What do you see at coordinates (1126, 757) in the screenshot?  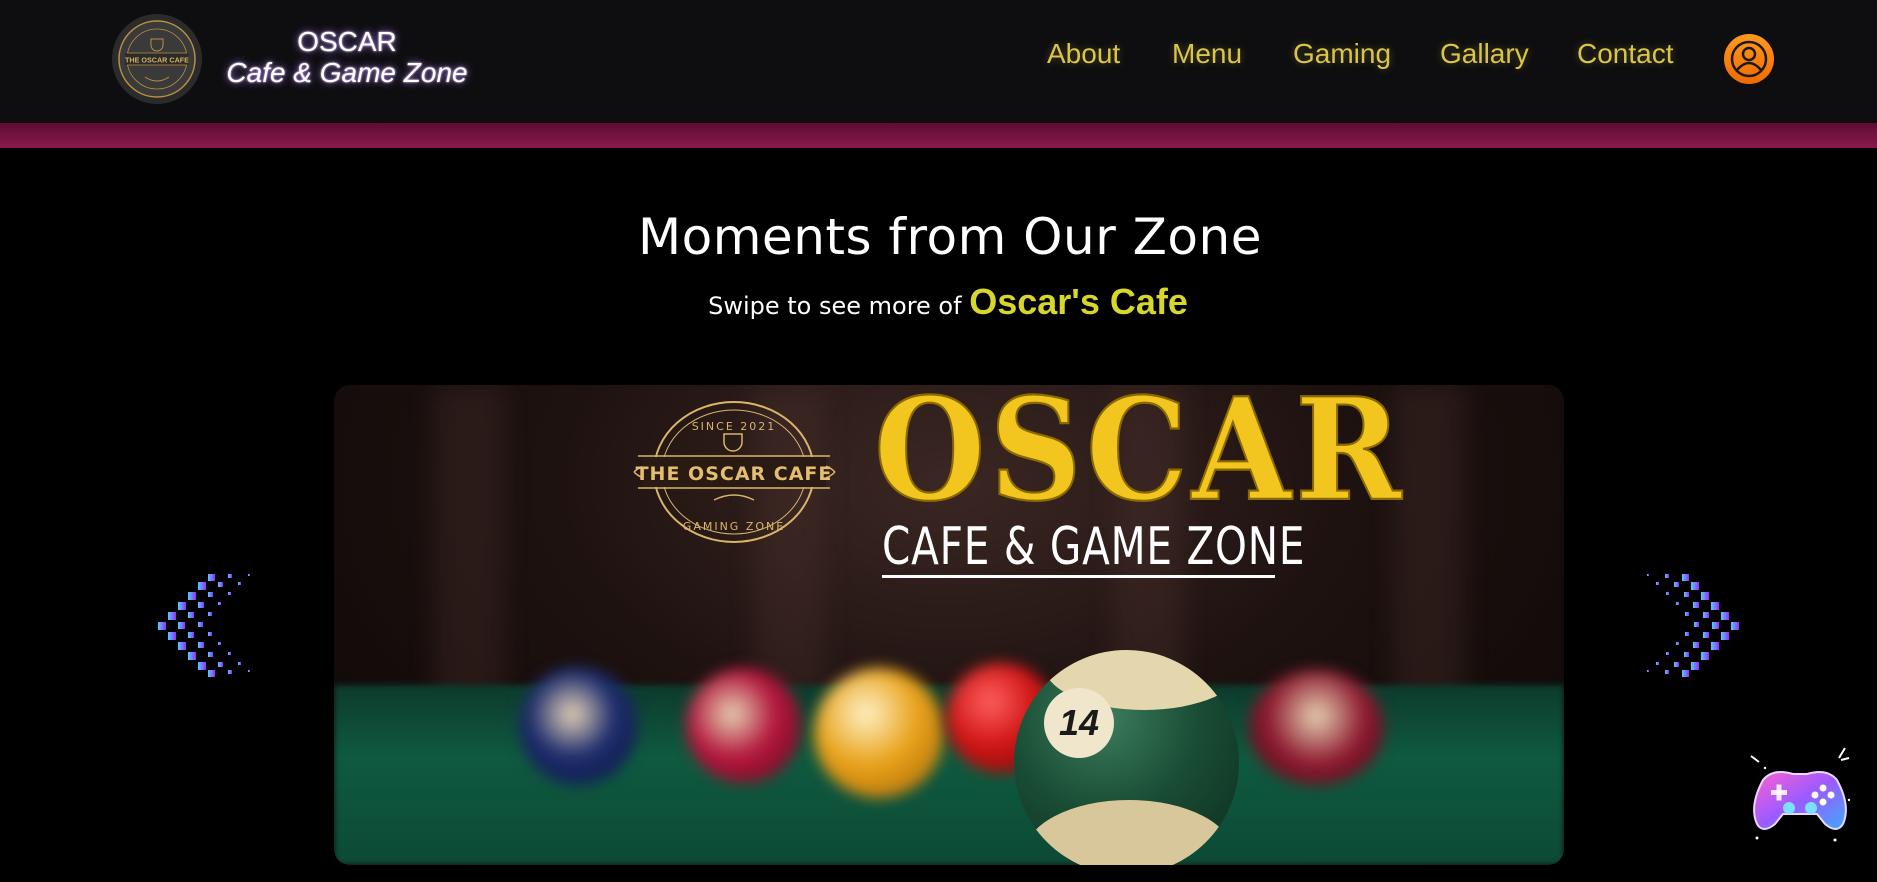 I see `pool-ball-14: 14` at bounding box center [1126, 757].